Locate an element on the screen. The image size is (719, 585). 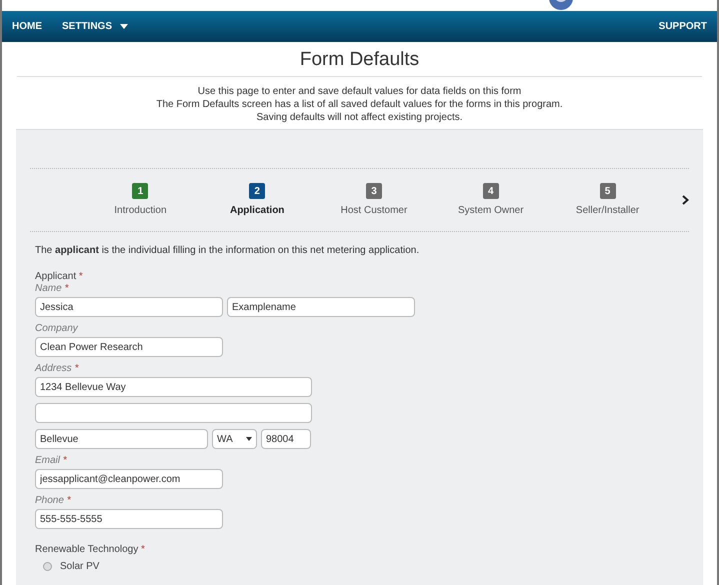
step-tab: 4 System Owner is located at coordinates (491, 200).